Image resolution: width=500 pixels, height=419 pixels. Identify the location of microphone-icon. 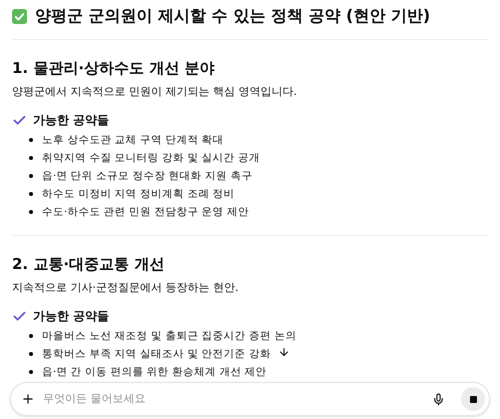
(438, 399).